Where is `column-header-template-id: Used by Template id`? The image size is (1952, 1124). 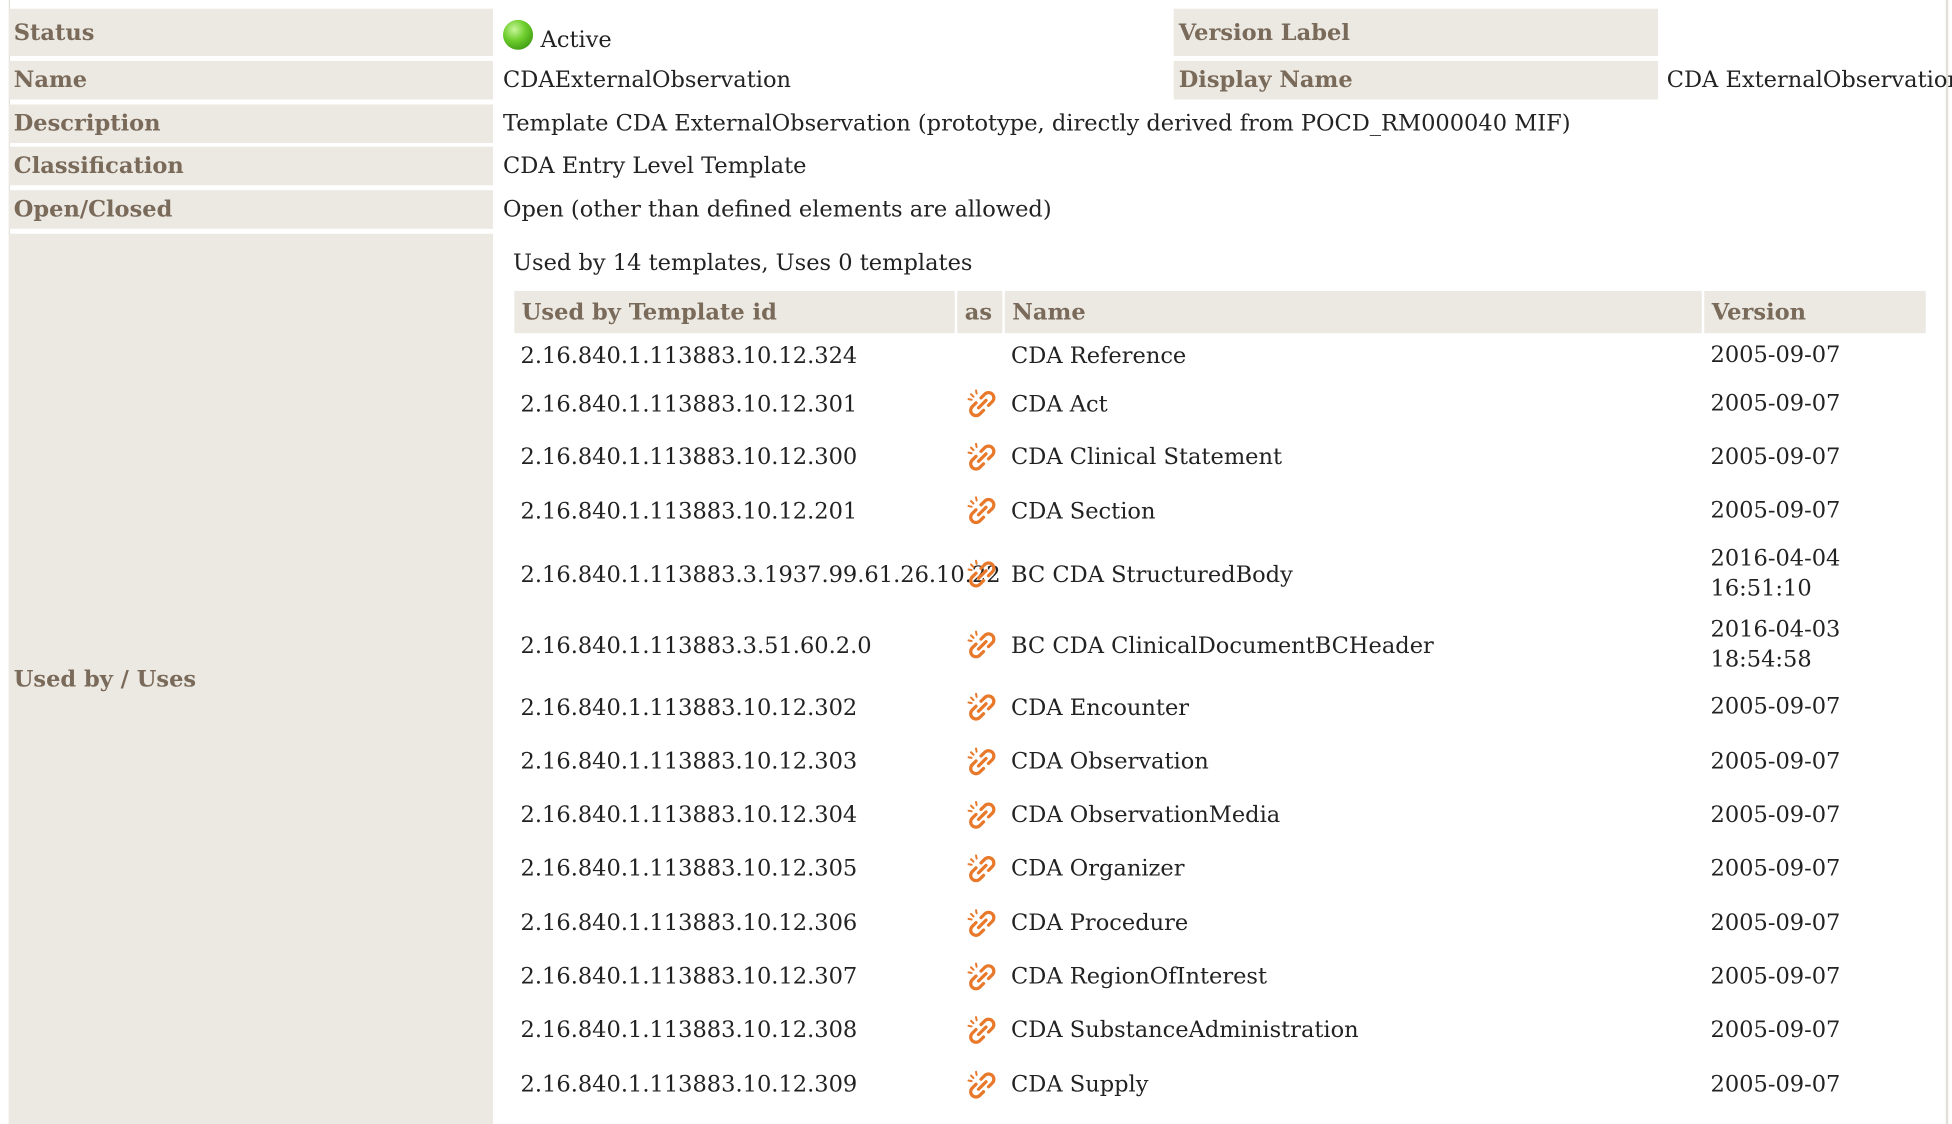
column-header-template-id: Used by Template id is located at coordinates (734, 312).